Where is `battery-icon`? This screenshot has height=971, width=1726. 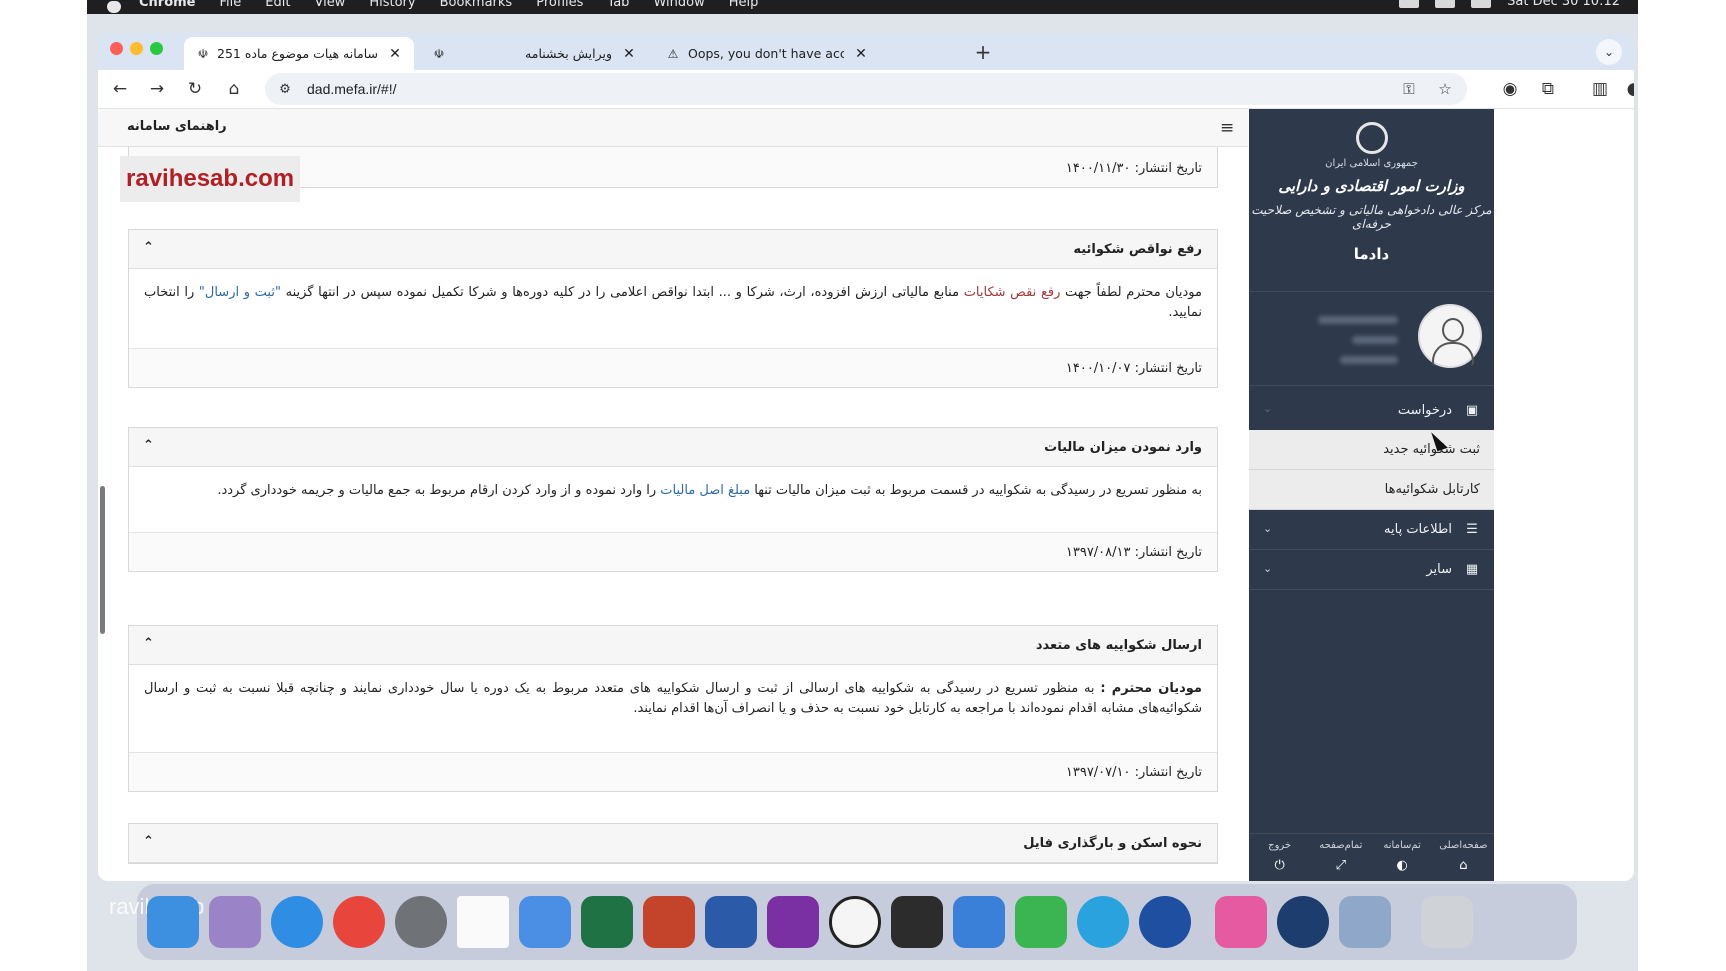 battery-icon is located at coordinates (1481, 4).